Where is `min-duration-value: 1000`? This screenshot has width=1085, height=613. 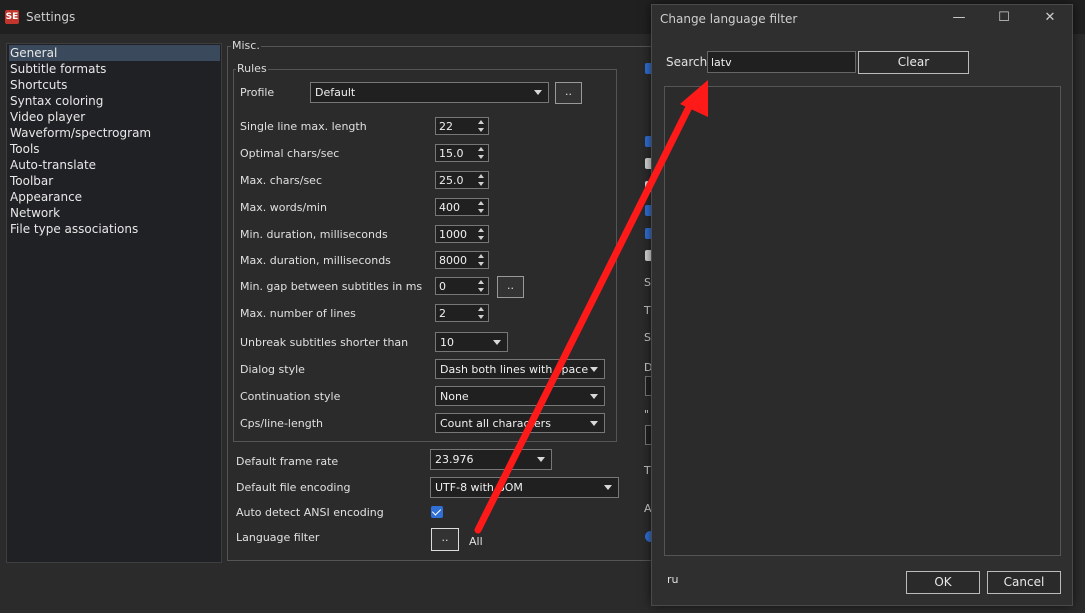 min-duration-value: 1000 is located at coordinates (453, 234).